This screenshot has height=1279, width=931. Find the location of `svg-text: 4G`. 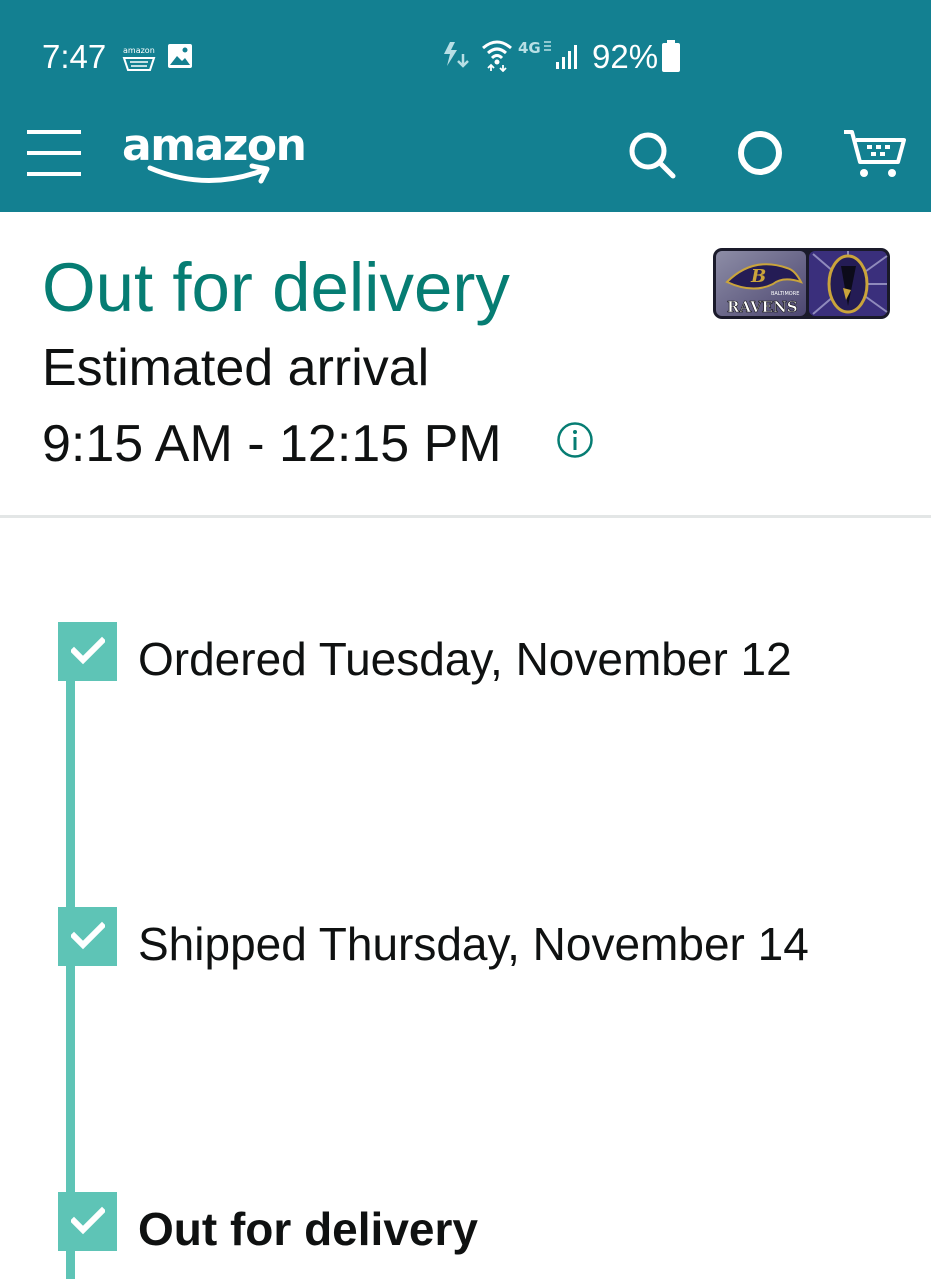

svg-text: 4G is located at coordinates (529, 48).